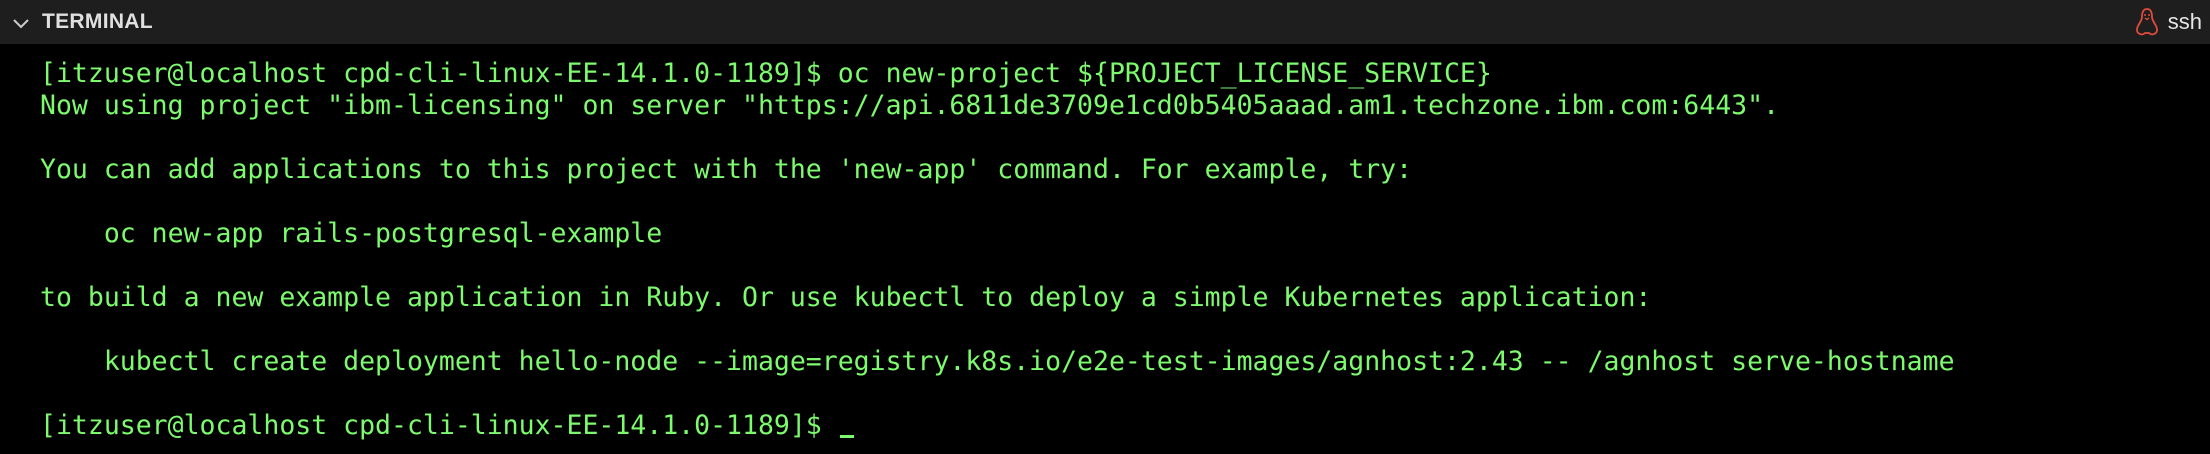 This screenshot has width=2210, height=454. I want to click on shell-selector: ssh, so click(2168, 22).